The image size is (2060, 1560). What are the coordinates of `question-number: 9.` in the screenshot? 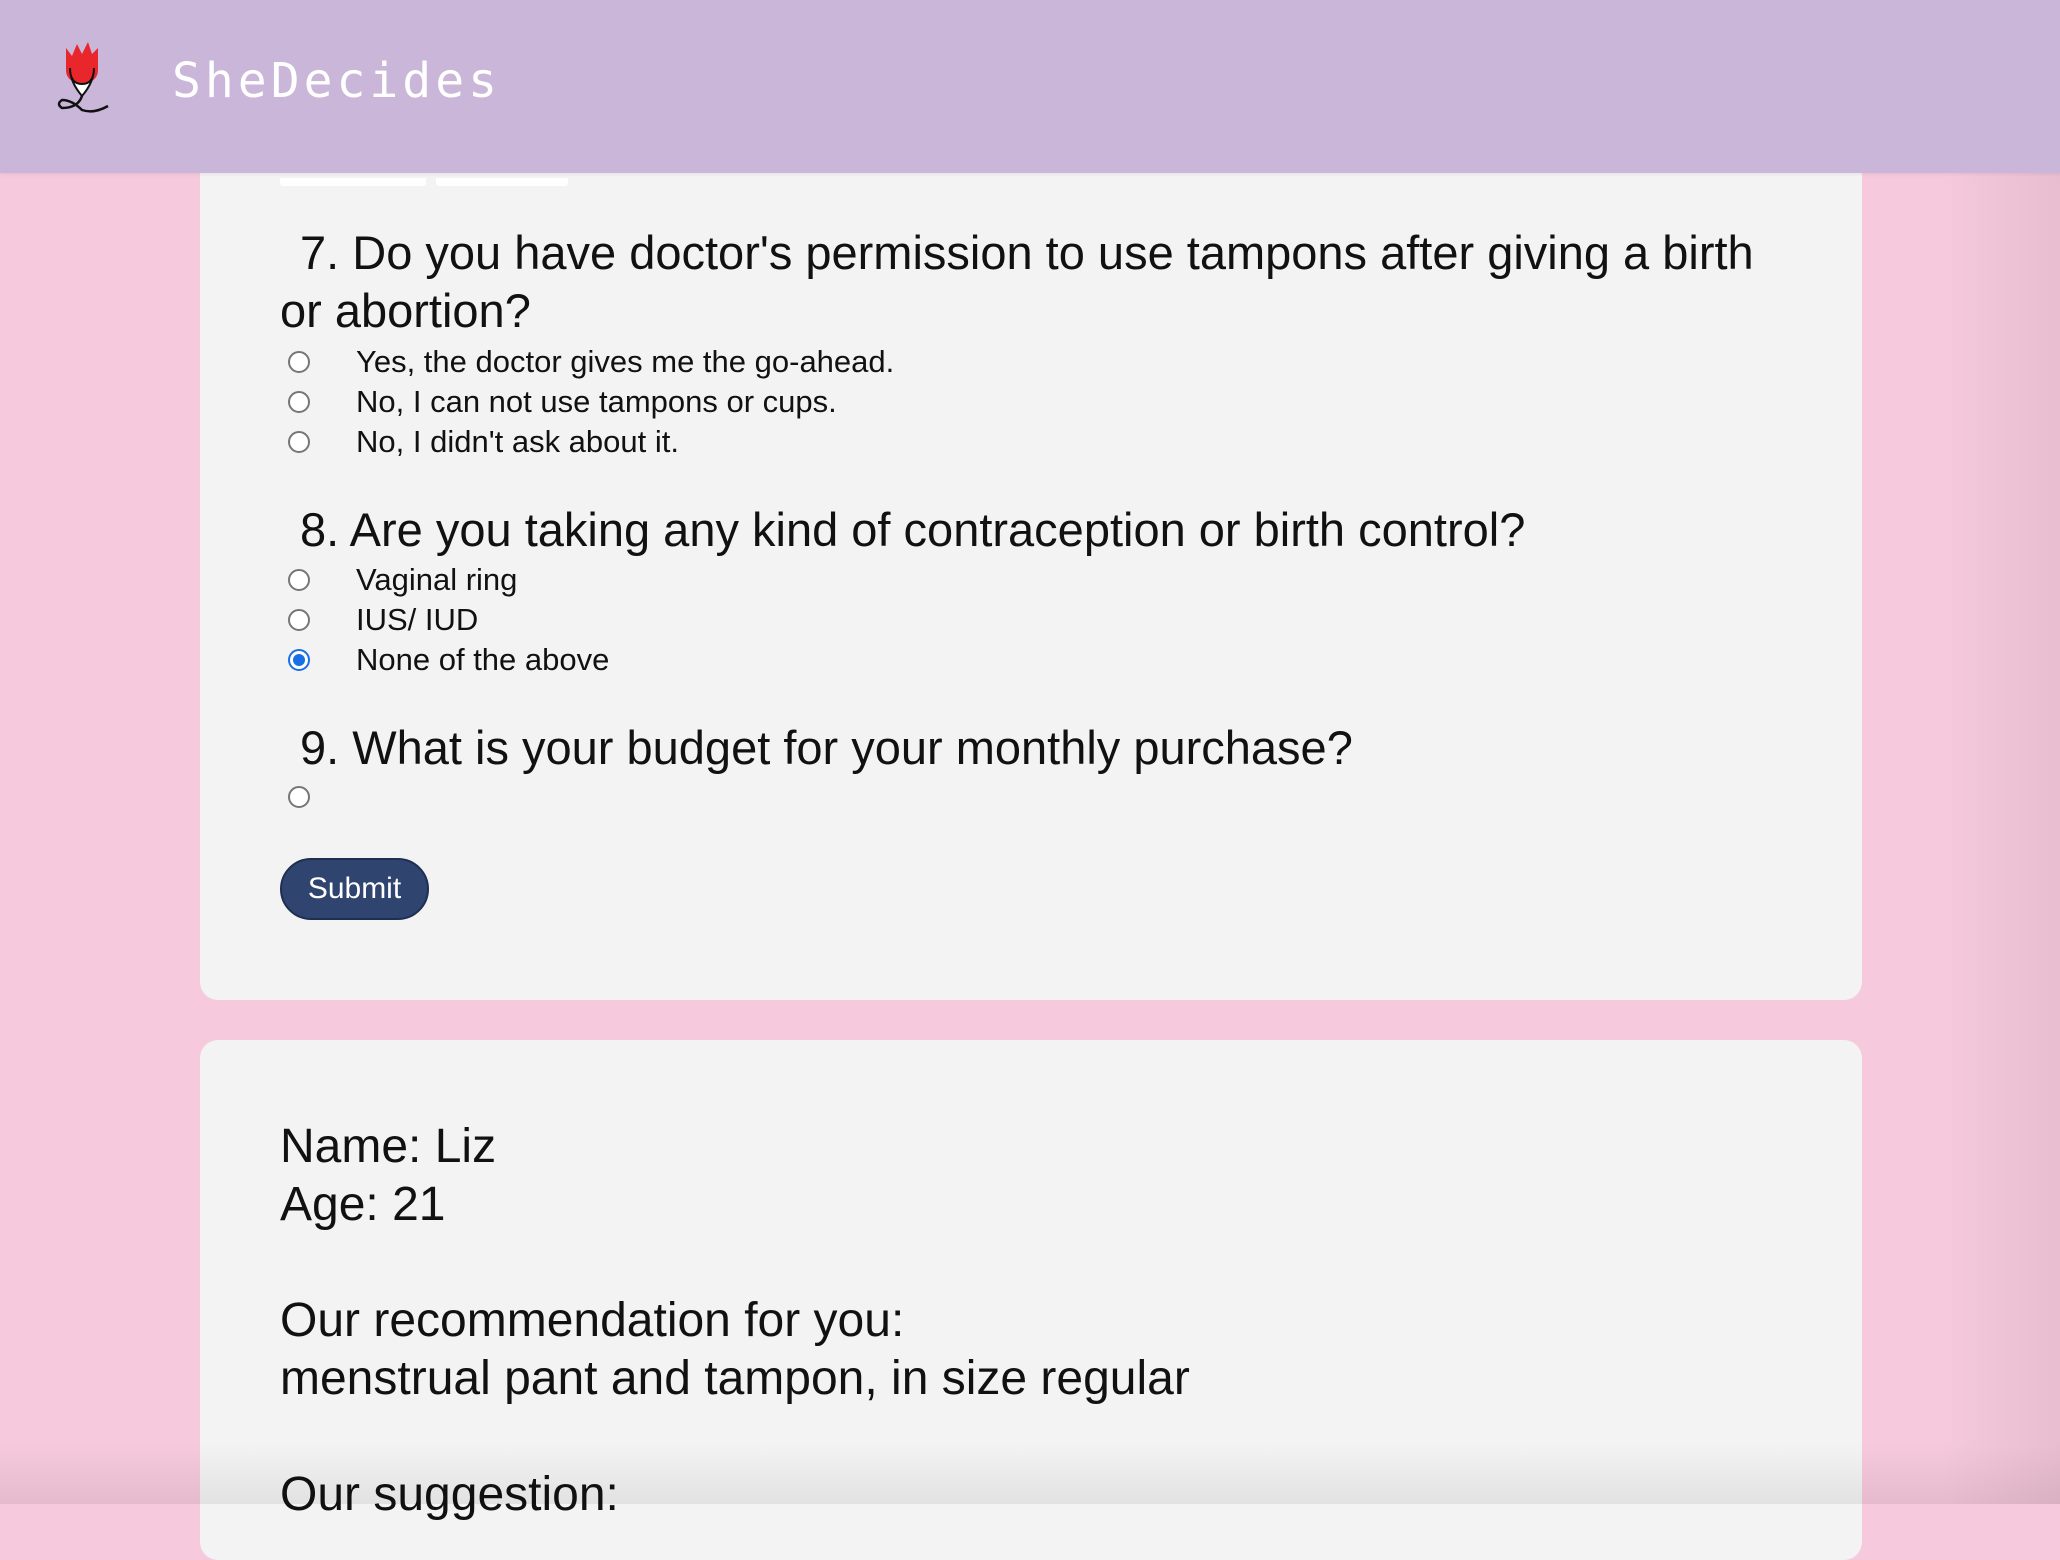 It's located at (319, 747).